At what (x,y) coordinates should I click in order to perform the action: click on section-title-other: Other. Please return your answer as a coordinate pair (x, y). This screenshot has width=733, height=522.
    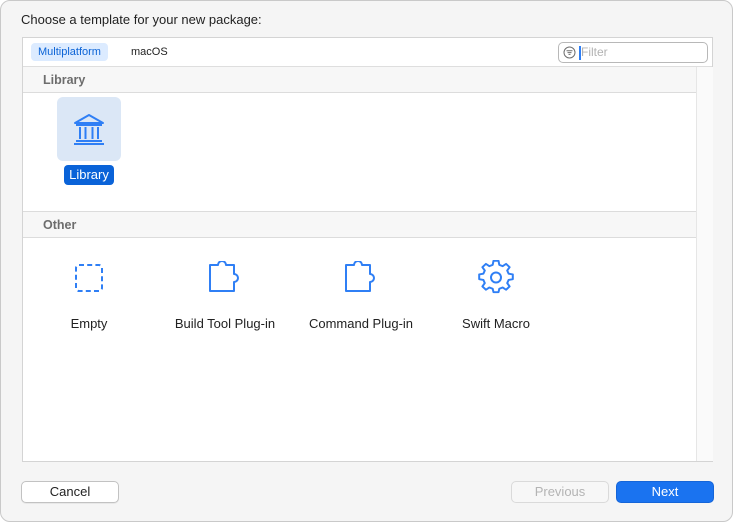
    Looking at the image, I should click on (60, 225).